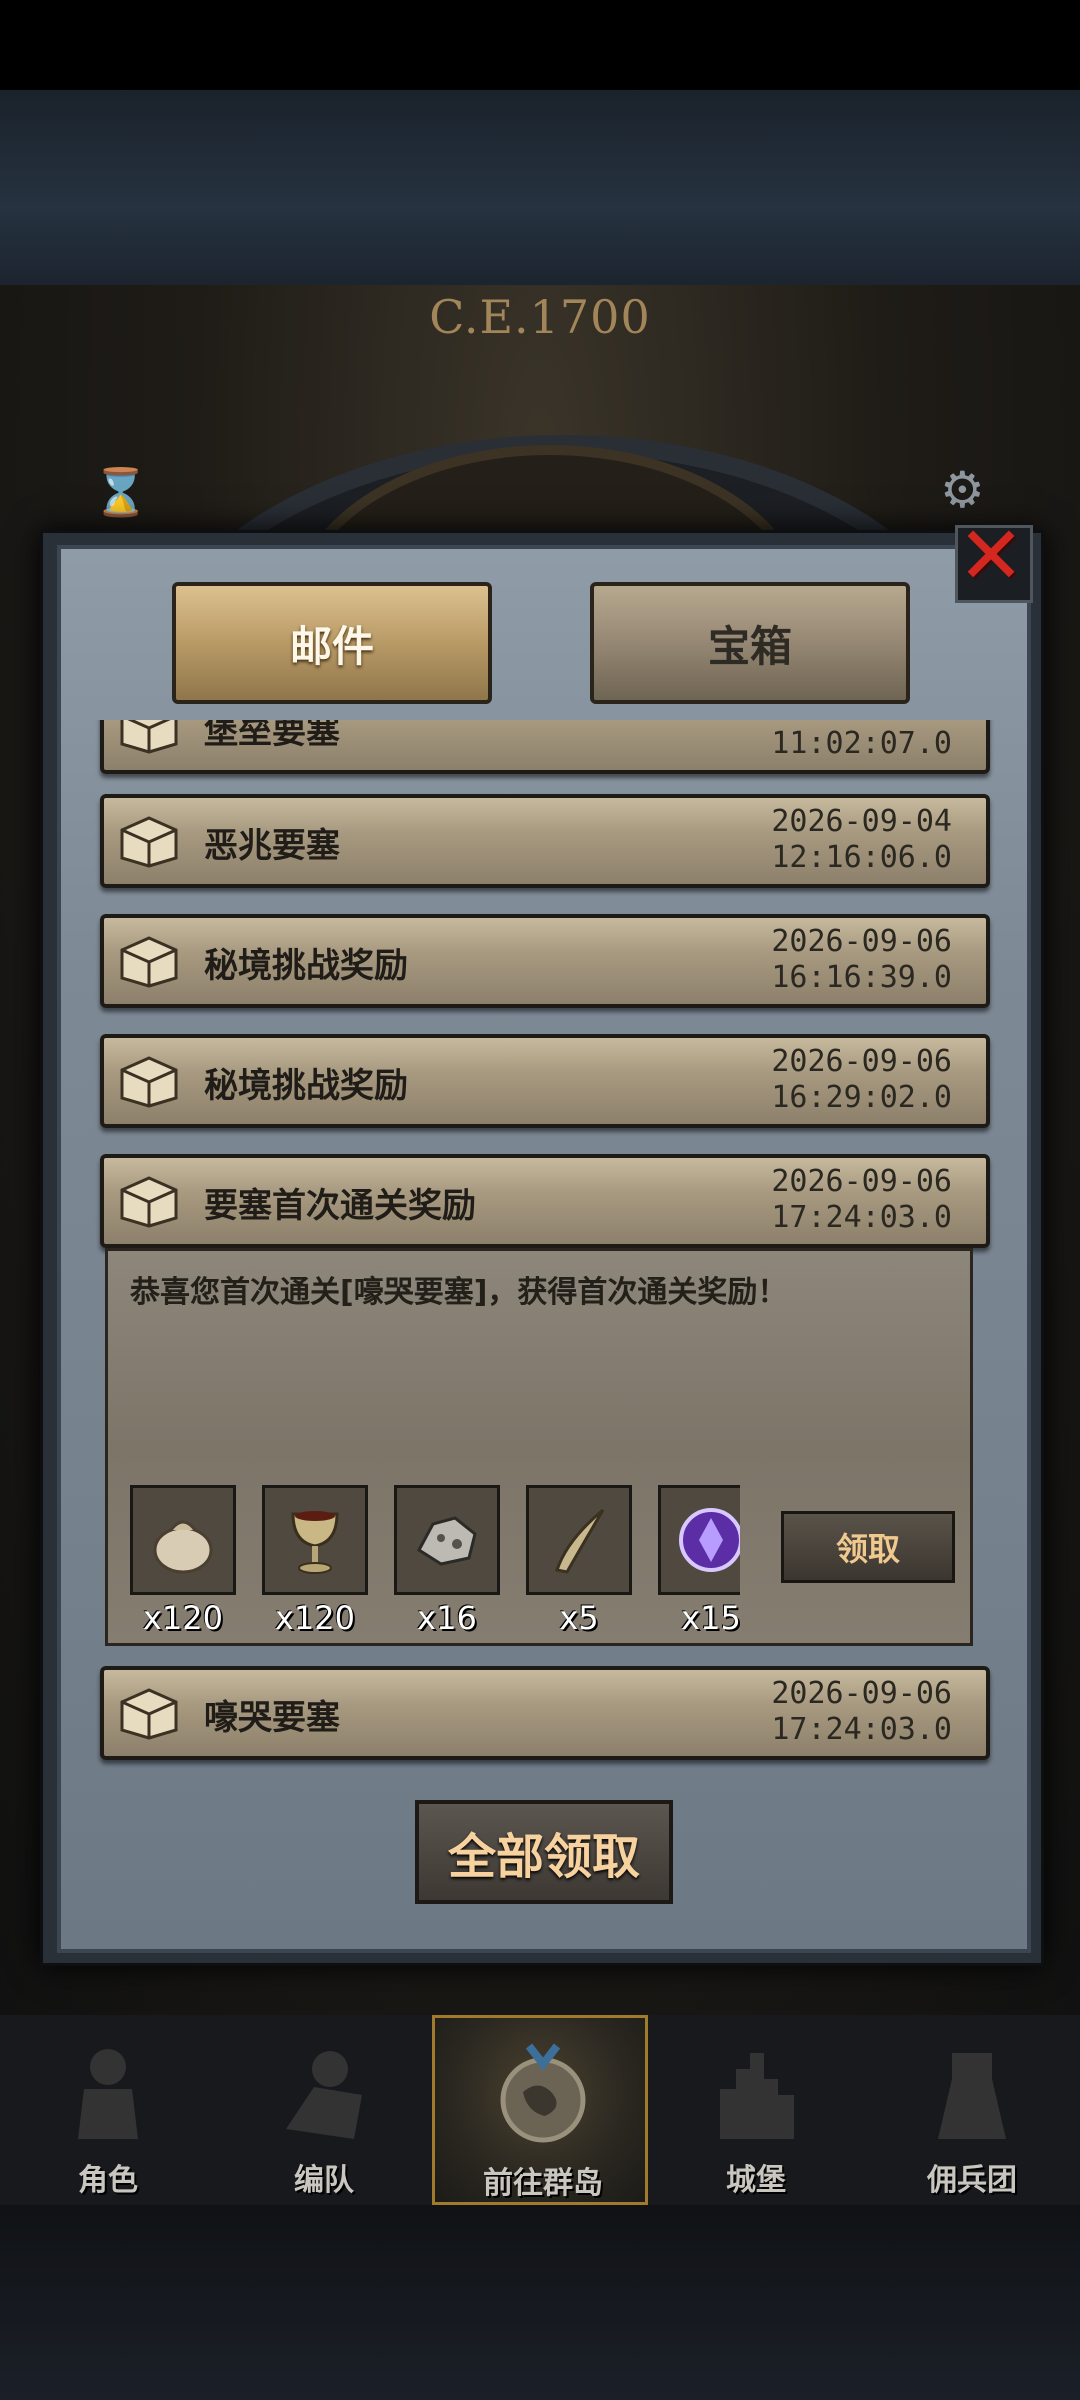 This screenshot has height=2400, width=1080. Describe the element at coordinates (324, 2180) in the screenshot. I see `nav-label: 编队` at that location.